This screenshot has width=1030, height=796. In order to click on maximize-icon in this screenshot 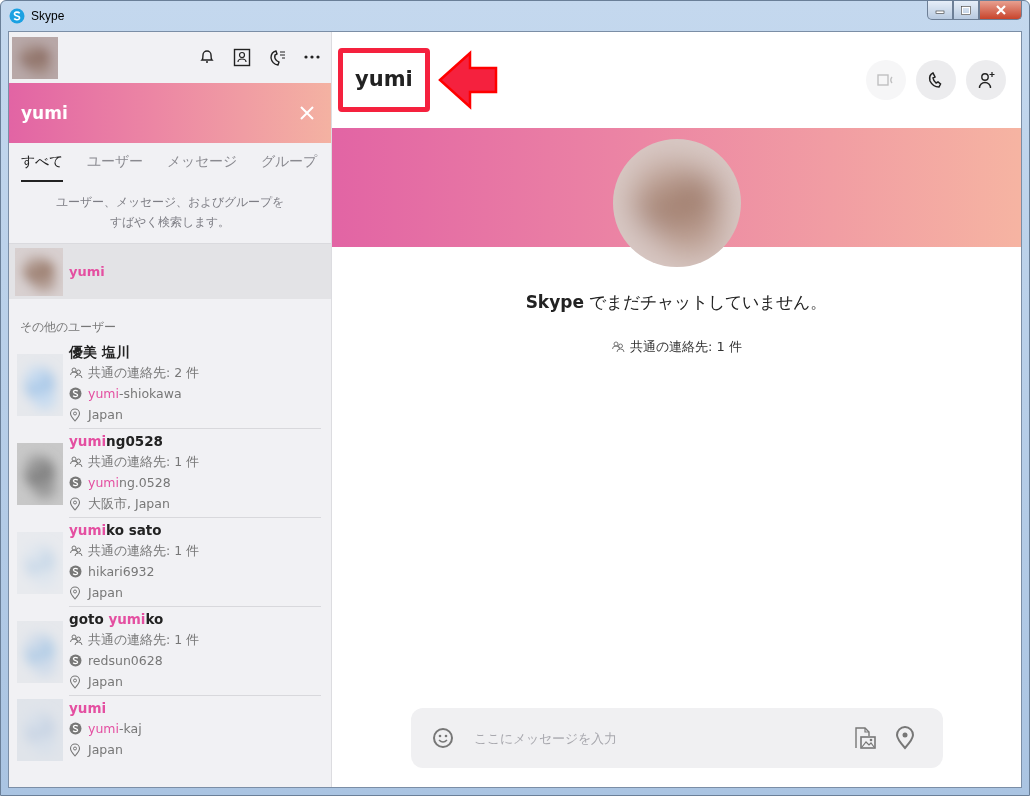, I will do `click(966, 10)`.